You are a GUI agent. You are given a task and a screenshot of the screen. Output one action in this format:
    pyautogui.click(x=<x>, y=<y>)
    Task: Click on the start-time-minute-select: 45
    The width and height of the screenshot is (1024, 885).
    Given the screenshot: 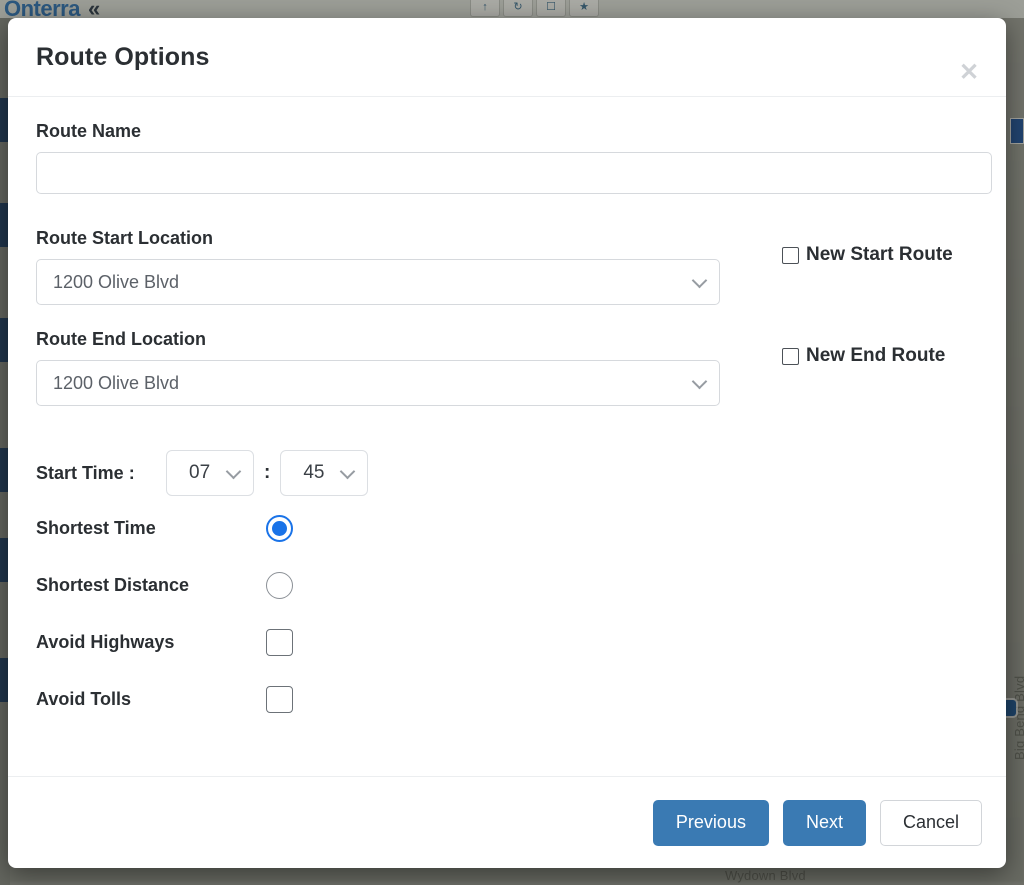 What is the action you would take?
    pyautogui.click(x=324, y=473)
    